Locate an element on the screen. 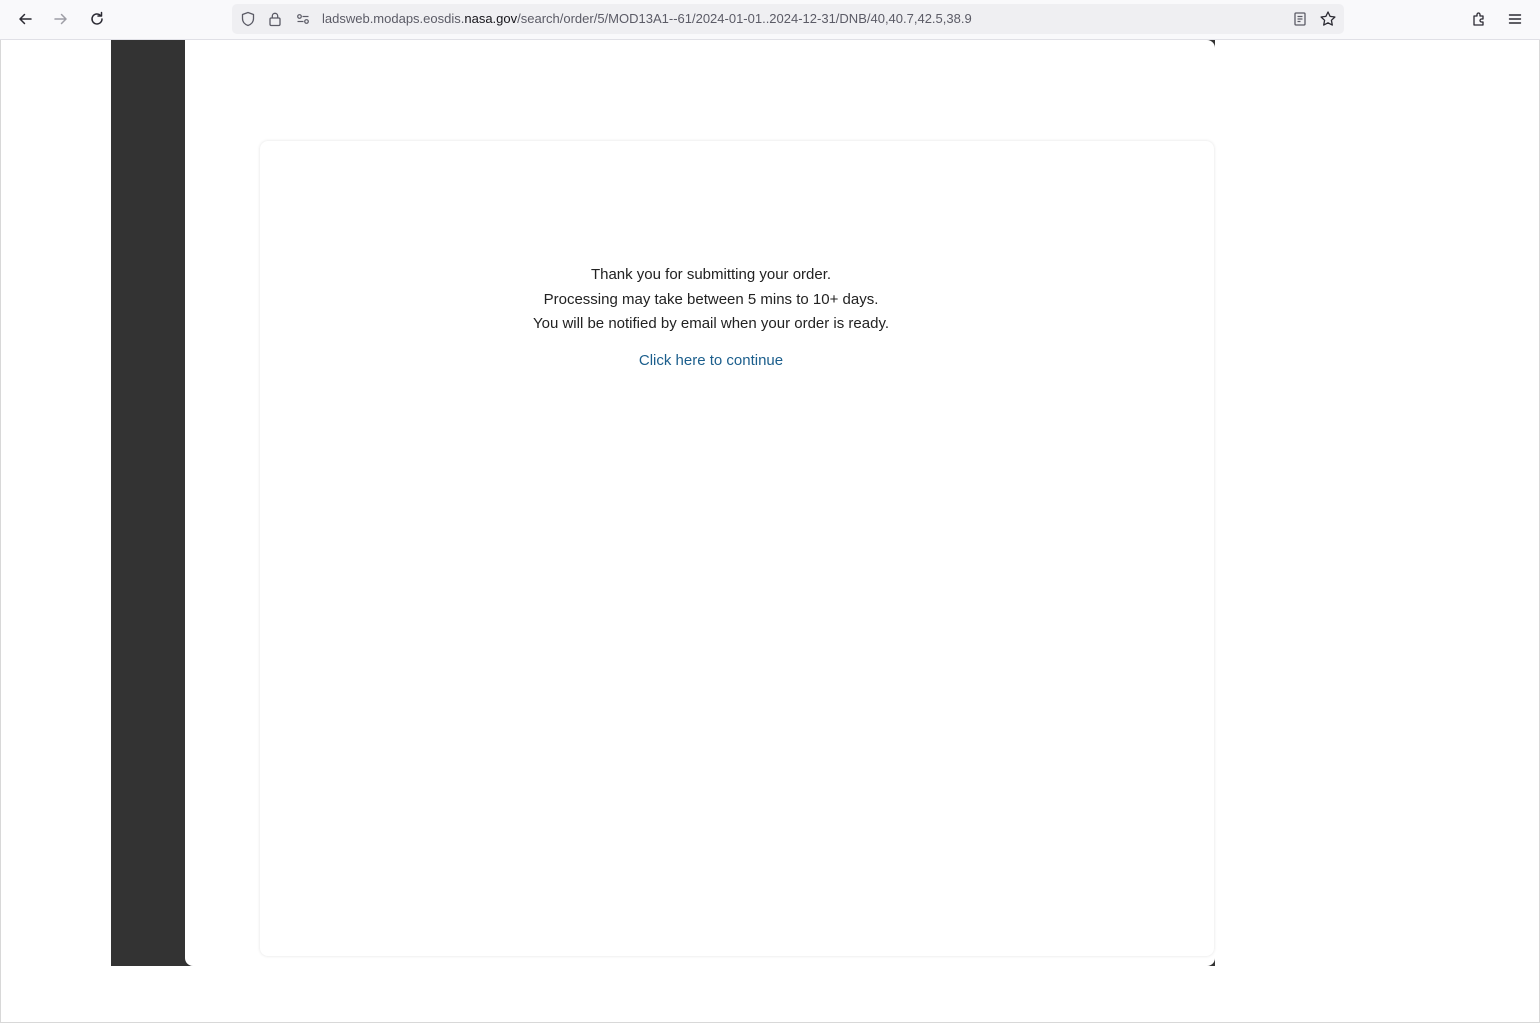 This screenshot has height=1023, width=1540. puzzle-icon is located at coordinates (1478, 19).